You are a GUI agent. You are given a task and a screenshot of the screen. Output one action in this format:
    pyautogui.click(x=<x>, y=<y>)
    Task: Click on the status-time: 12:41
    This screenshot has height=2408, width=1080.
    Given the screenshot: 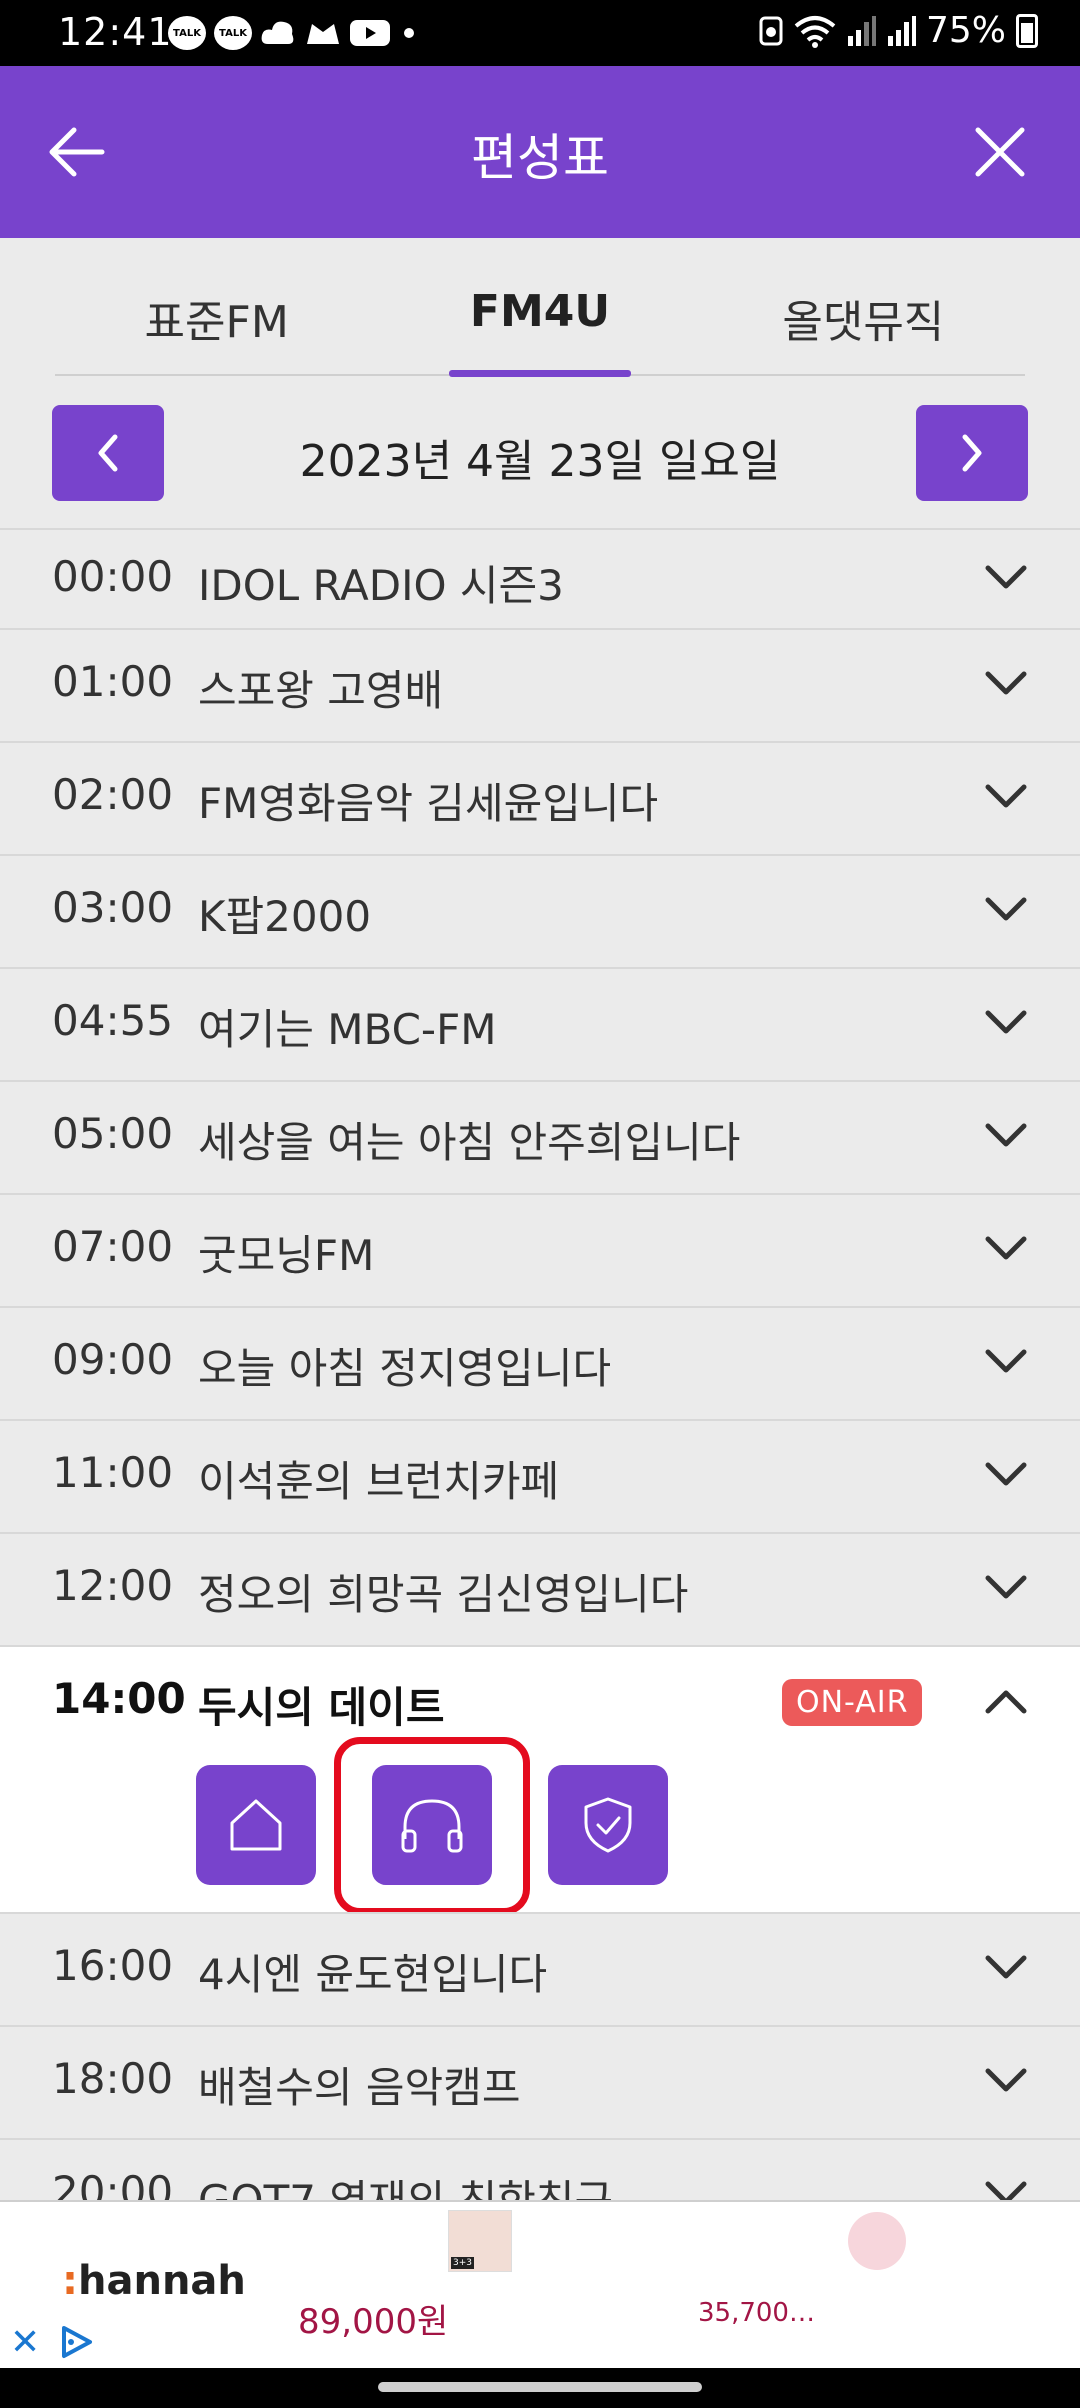 What is the action you would take?
    pyautogui.click(x=115, y=32)
    